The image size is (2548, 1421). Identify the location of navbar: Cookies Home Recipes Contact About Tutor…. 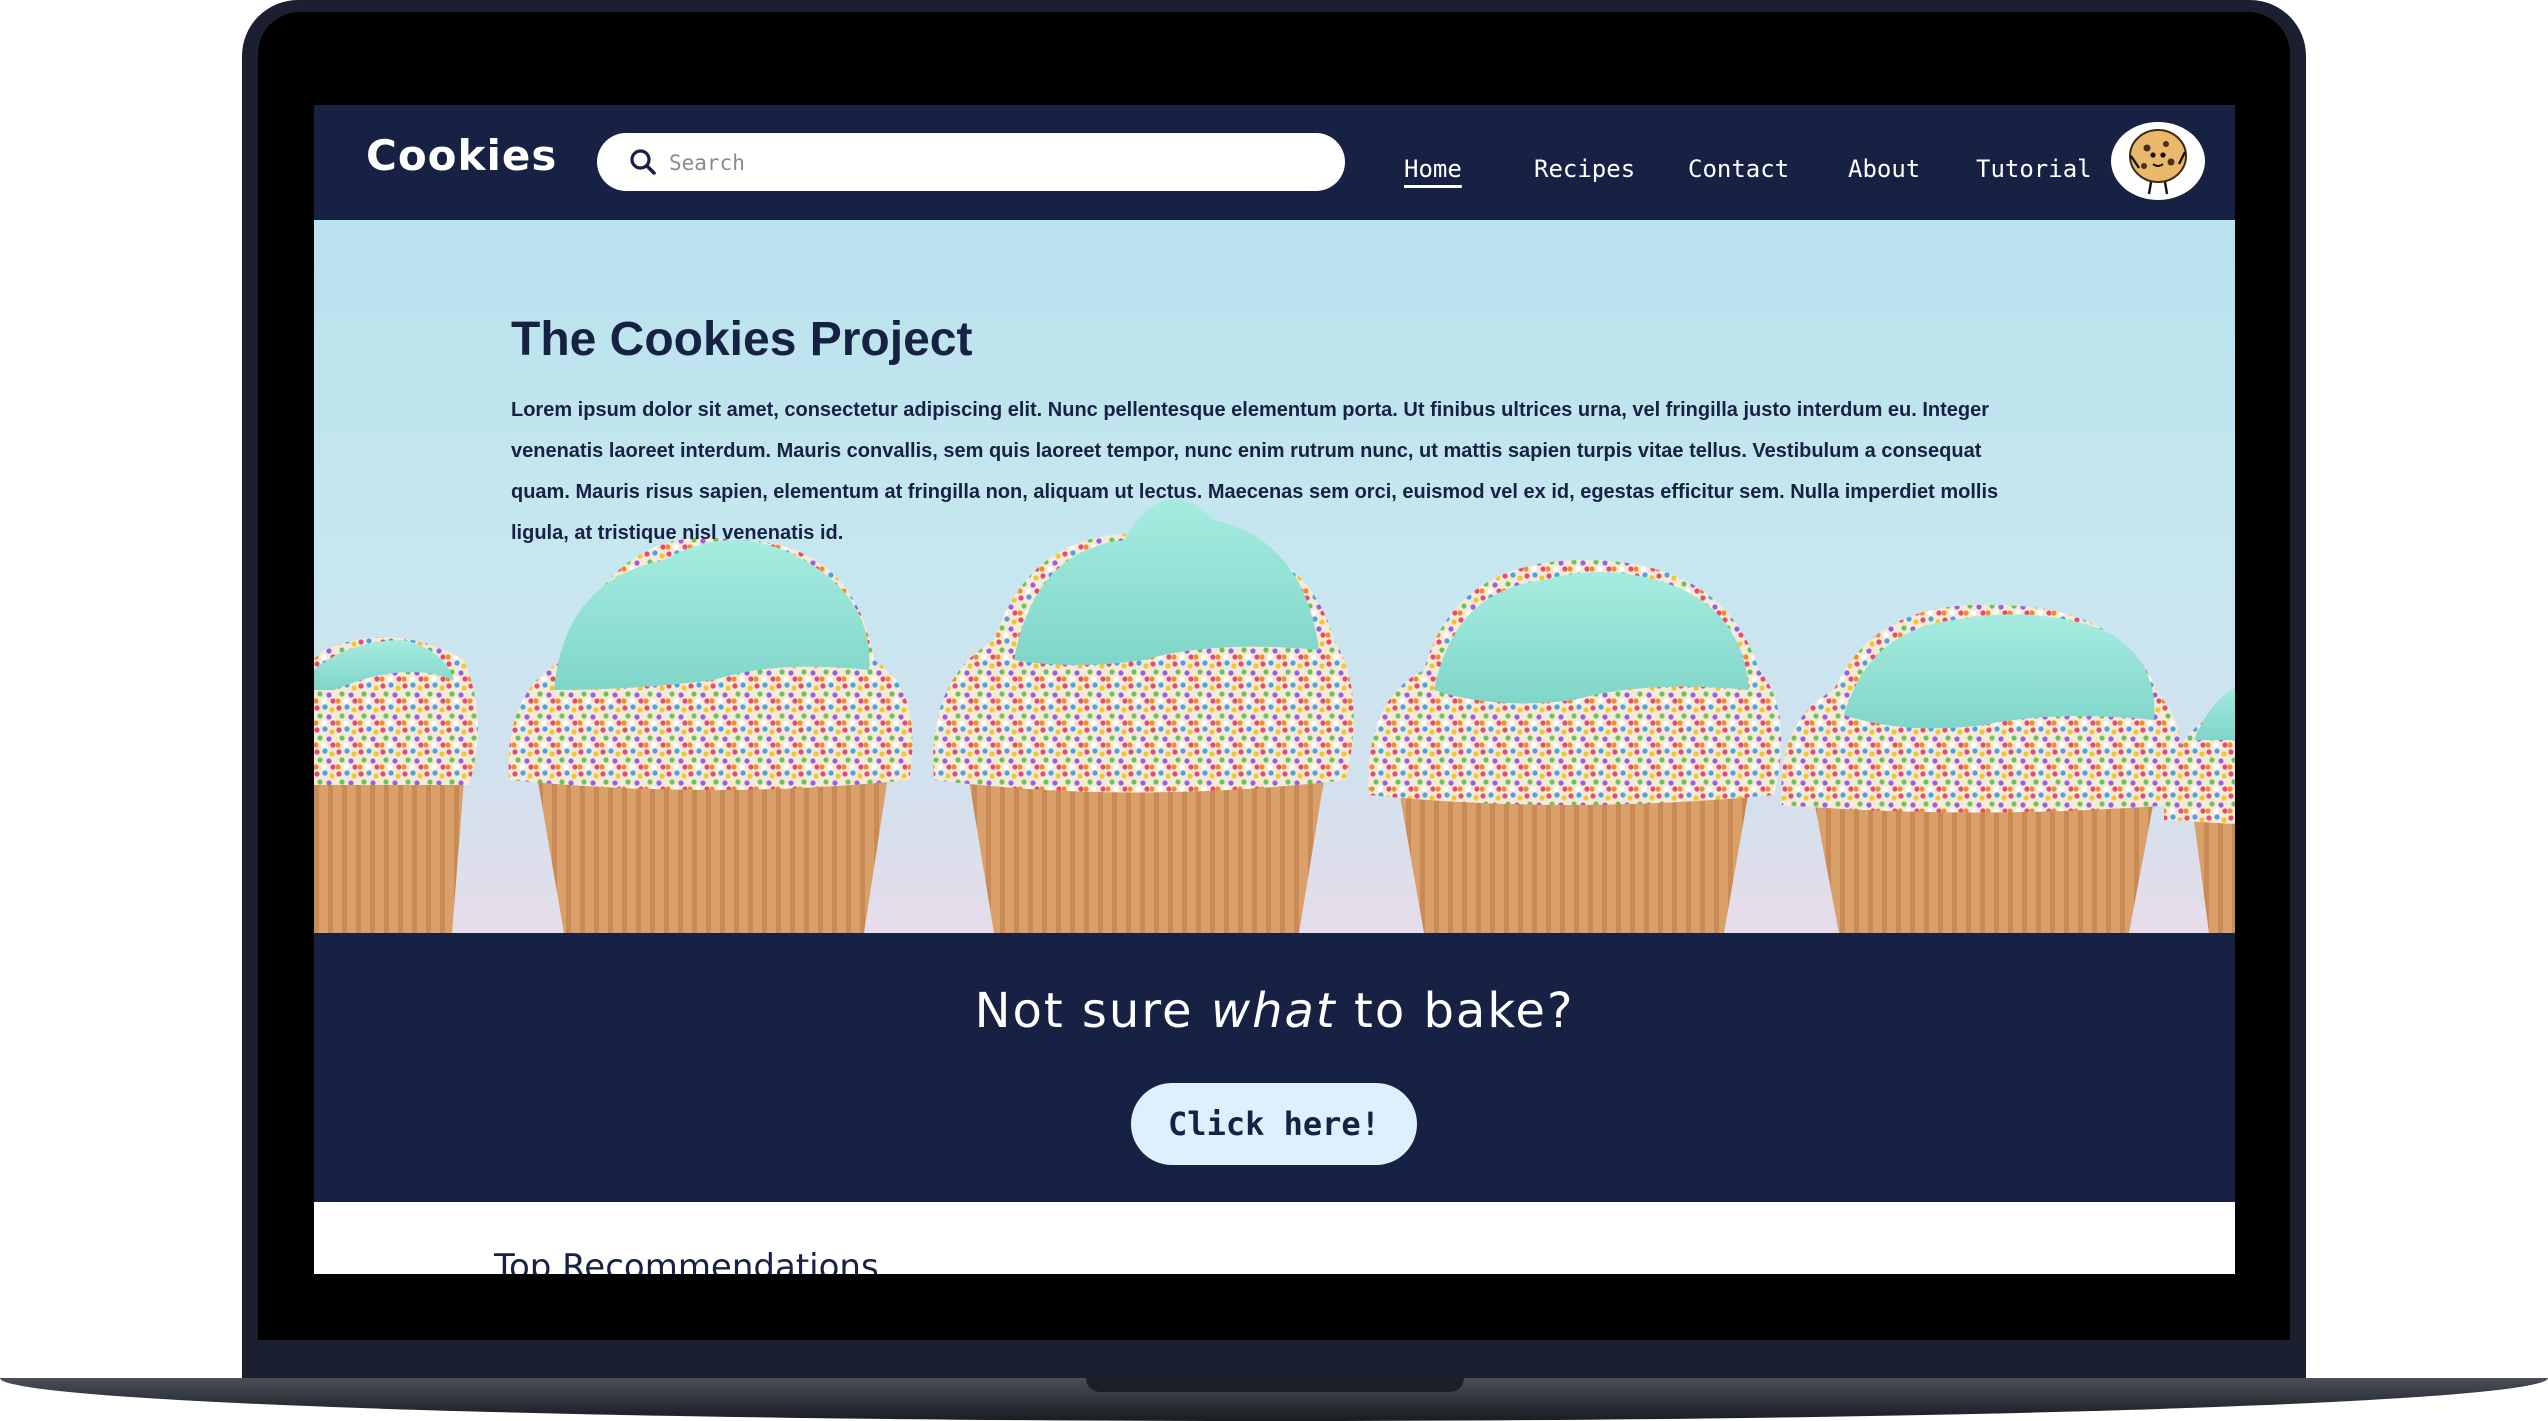
(1274, 162).